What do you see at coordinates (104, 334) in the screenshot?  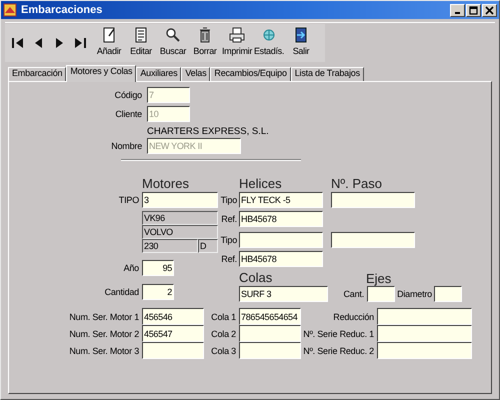 I see `field-label: Num. Ser. Motor 2` at bounding box center [104, 334].